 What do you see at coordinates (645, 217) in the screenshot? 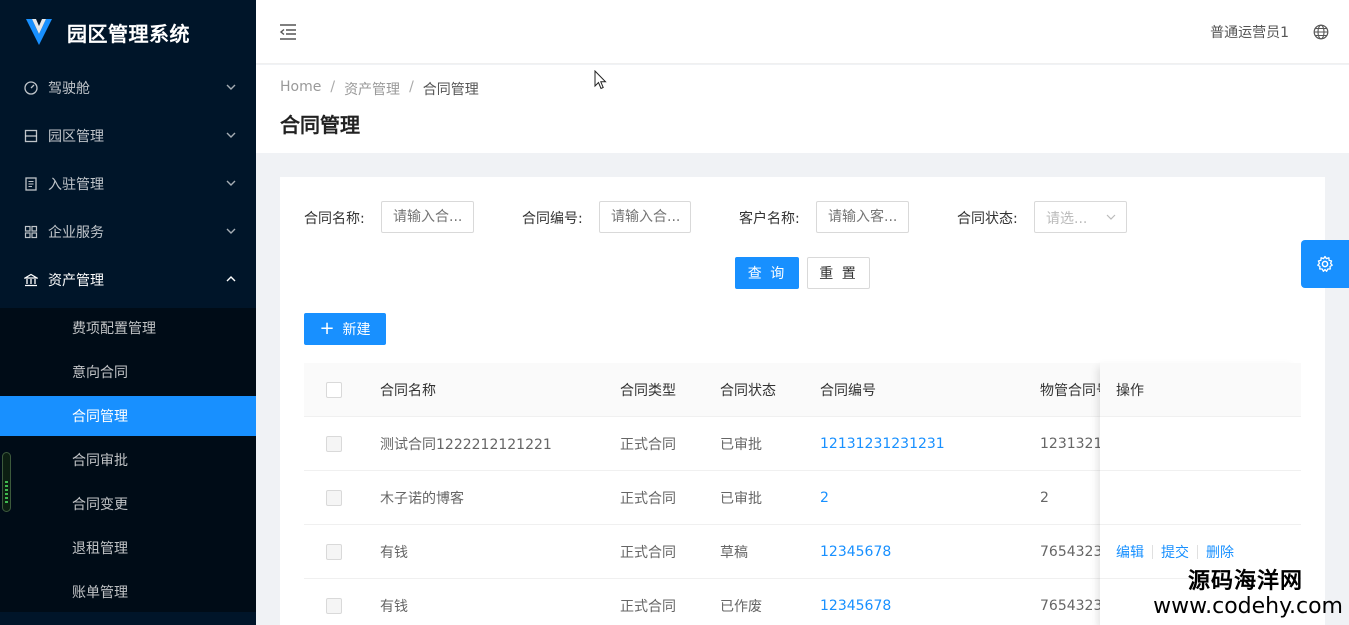
I see `contract-number-input` at bounding box center [645, 217].